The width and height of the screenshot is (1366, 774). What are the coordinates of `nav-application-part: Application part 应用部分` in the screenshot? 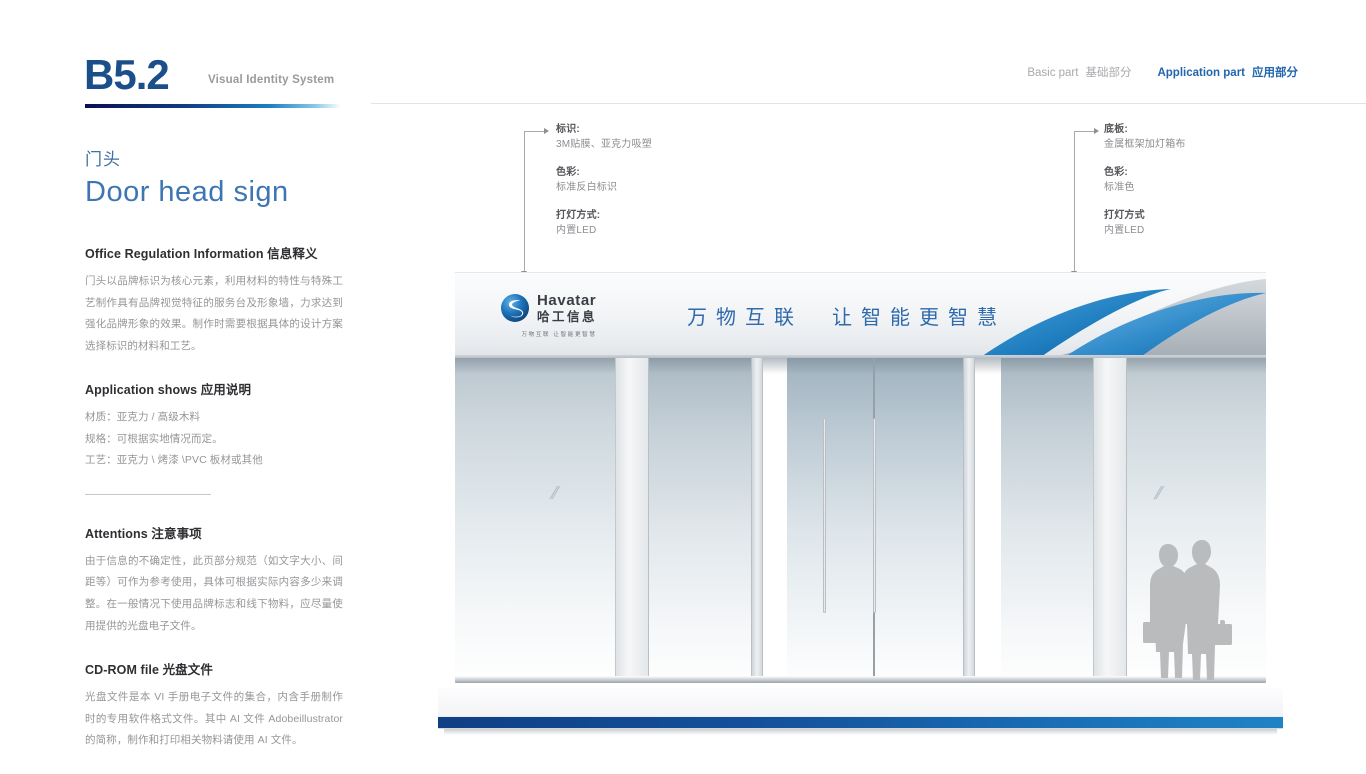 It's located at (1227, 72).